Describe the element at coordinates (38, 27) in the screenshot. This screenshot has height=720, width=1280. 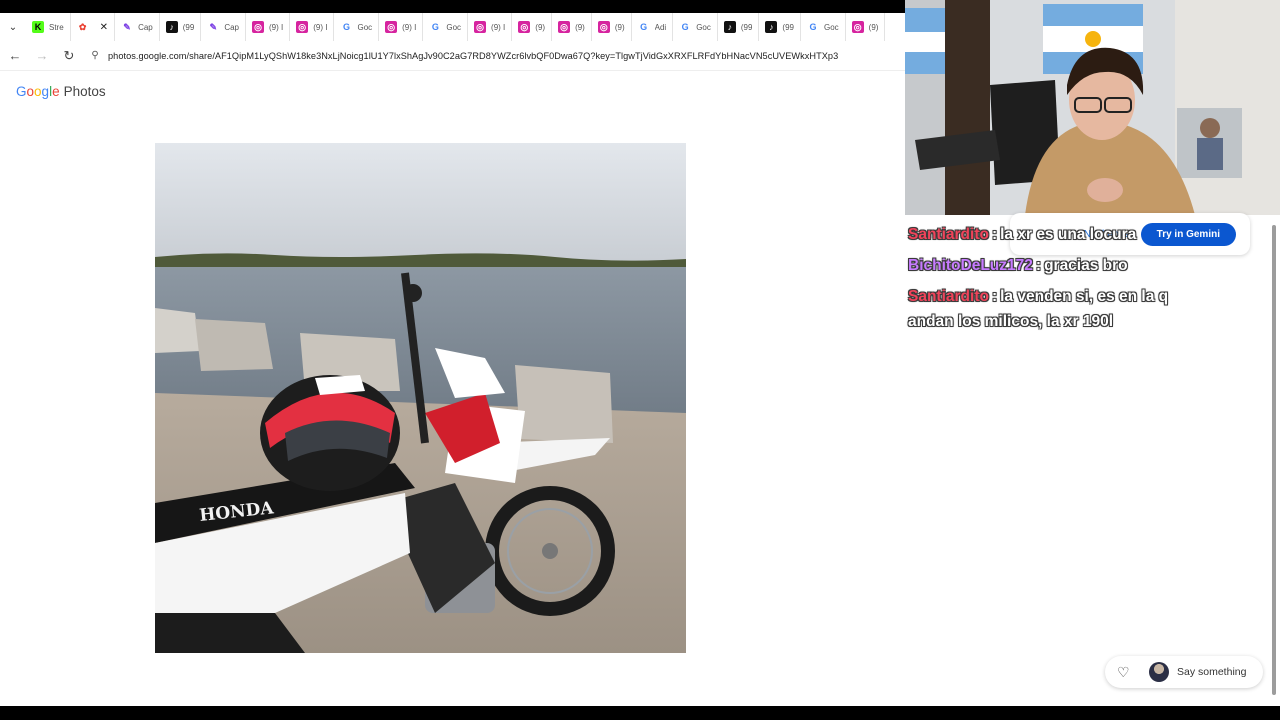
I see `kick-icon: K` at that location.